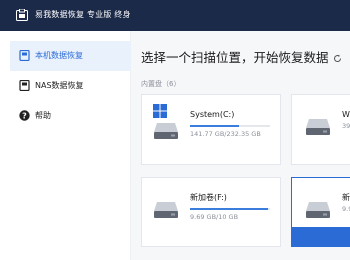 This screenshot has width=350, height=260. What do you see at coordinates (346, 114) in the screenshot?
I see `drive-name: W` at bounding box center [346, 114].